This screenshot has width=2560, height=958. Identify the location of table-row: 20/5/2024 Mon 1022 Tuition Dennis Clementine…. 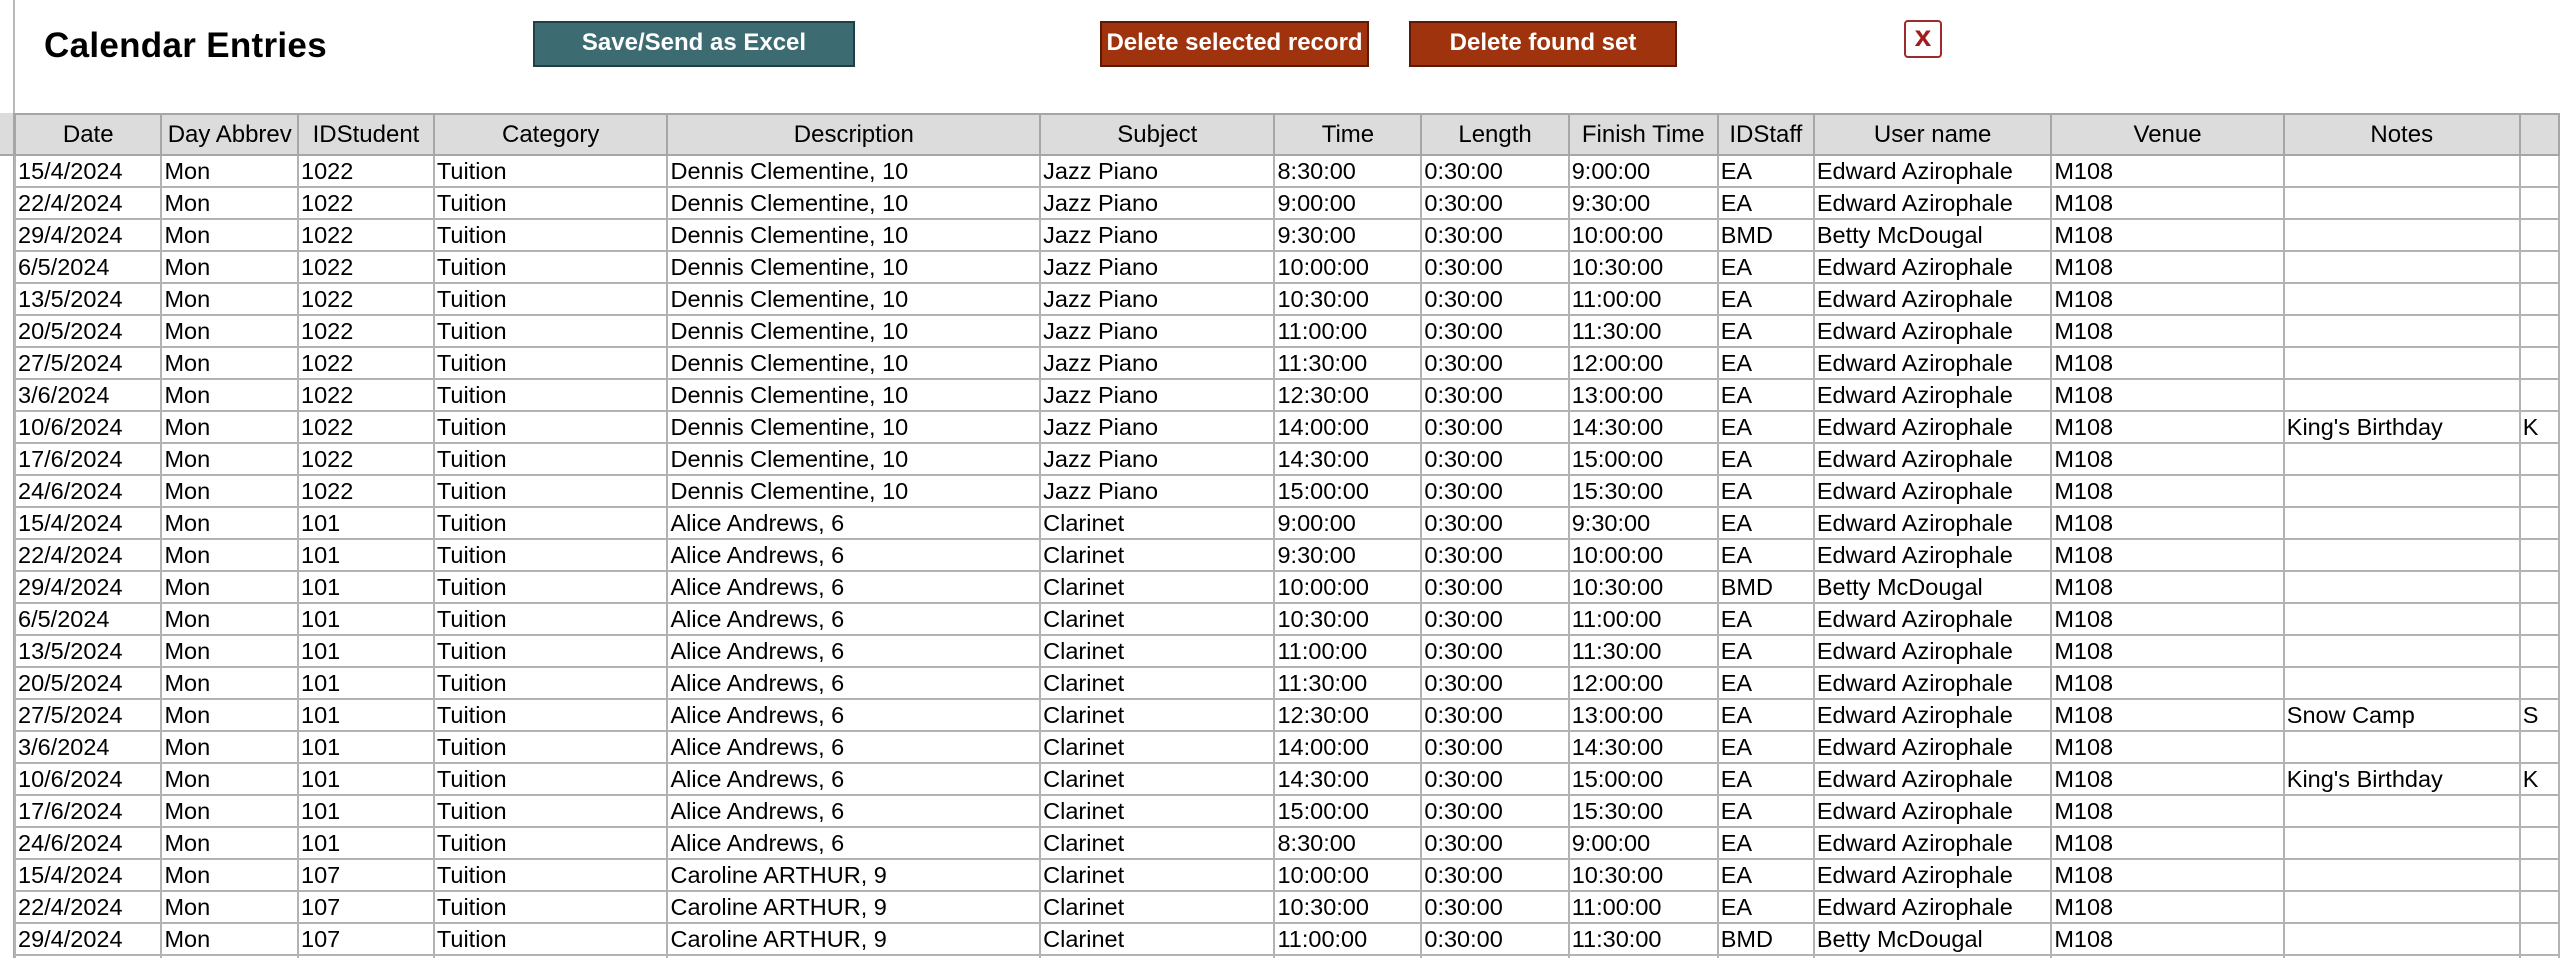
(1286, 331).